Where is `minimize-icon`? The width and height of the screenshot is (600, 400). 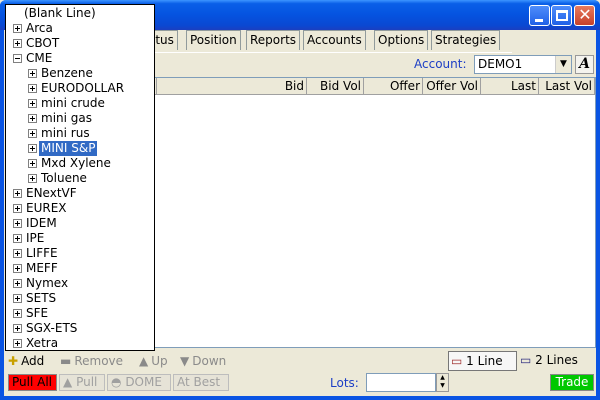 minimize-icon is located at coordinates (539, 20).